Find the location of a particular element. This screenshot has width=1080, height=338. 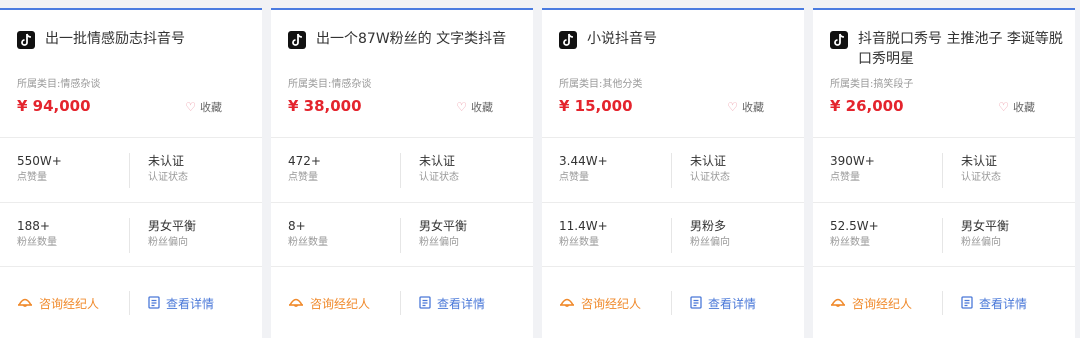

fans-value: 8+ is located at coordinates (297, 226).